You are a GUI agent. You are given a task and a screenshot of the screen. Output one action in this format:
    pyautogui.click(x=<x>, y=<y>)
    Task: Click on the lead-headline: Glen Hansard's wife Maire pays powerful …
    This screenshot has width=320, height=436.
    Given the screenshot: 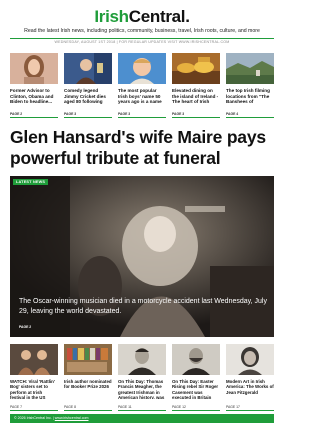 What is the action you would take?
    pyautogui.click(x=142, y=148)
    